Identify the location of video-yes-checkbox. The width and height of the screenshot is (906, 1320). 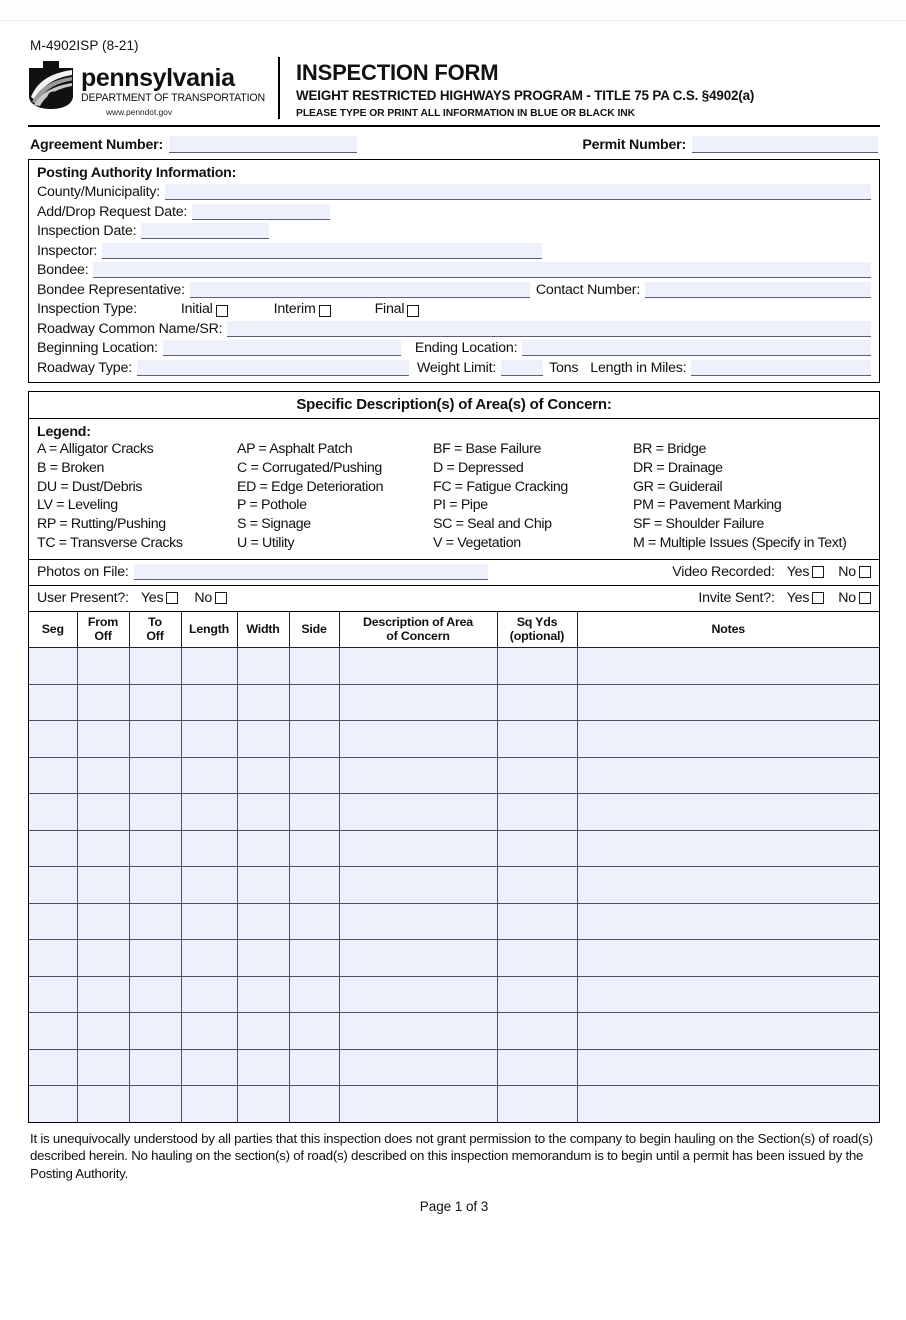
(818, 572).